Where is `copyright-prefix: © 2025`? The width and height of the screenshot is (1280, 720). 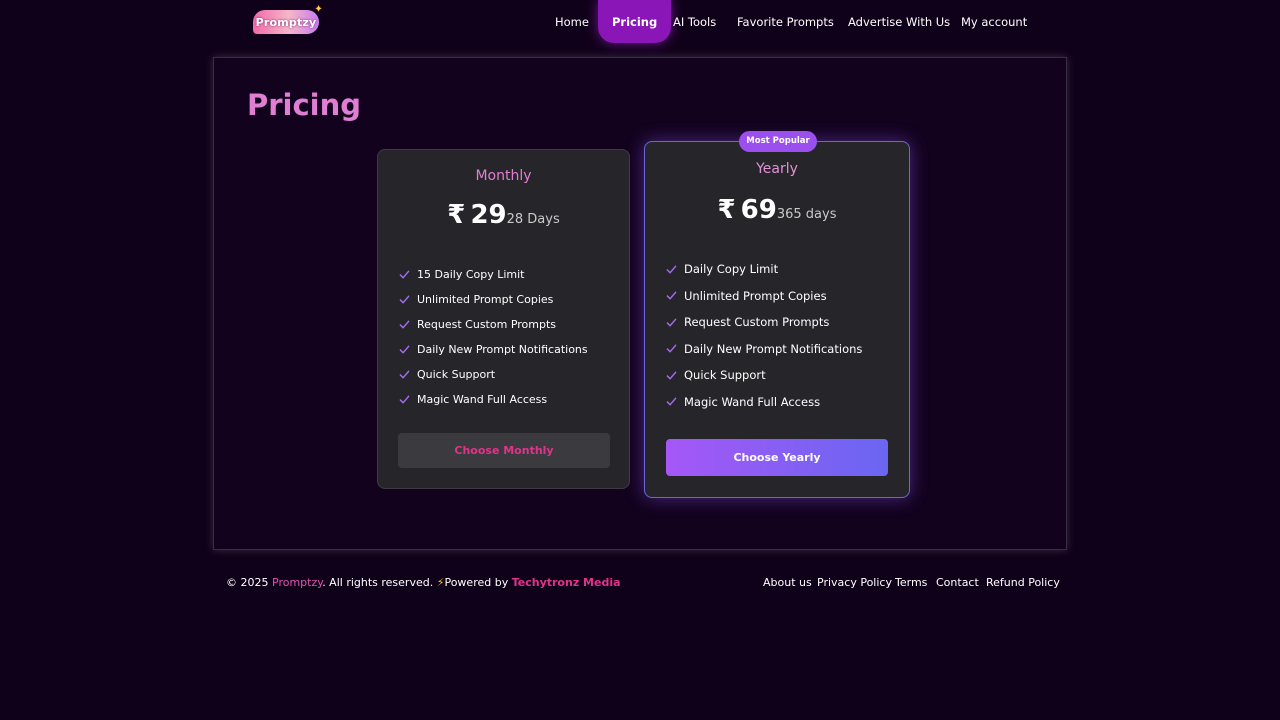
copyright-prefix: © 2025 is located at coordinates (249, 582).